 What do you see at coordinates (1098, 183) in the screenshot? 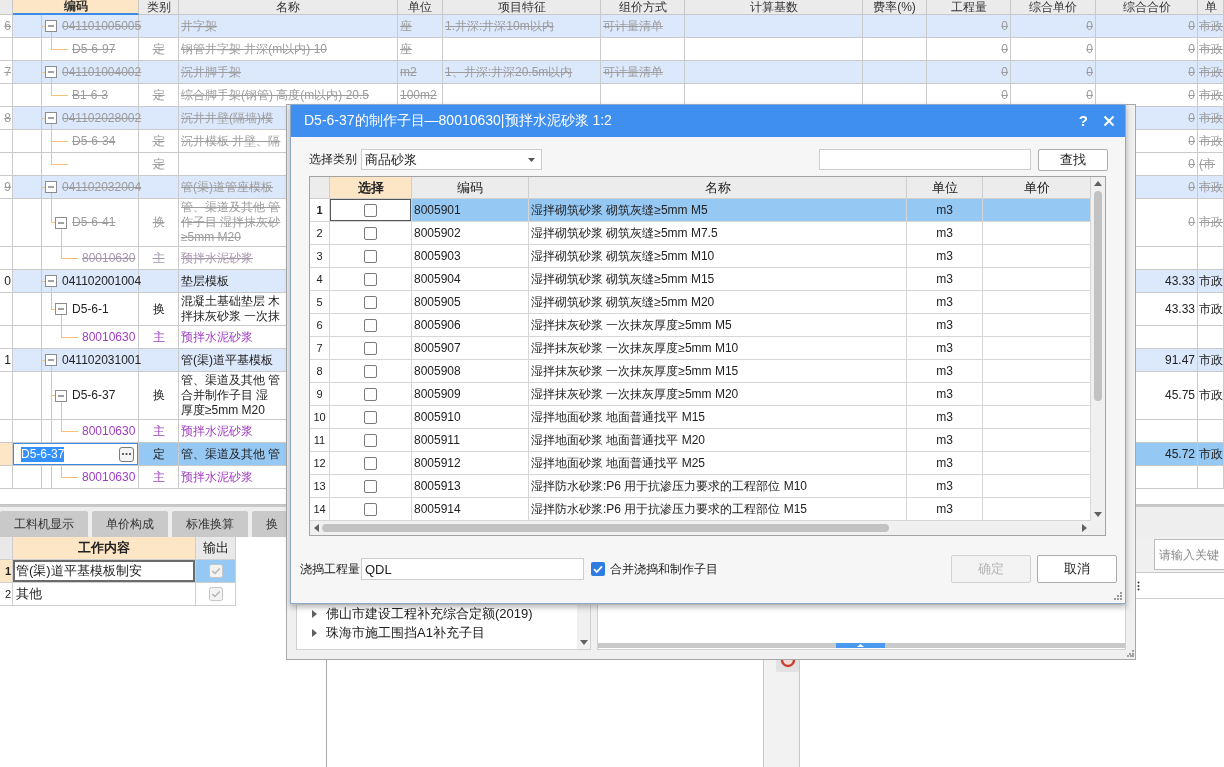
I see `up-triangle-icon` at bounding box center [1098, 183].